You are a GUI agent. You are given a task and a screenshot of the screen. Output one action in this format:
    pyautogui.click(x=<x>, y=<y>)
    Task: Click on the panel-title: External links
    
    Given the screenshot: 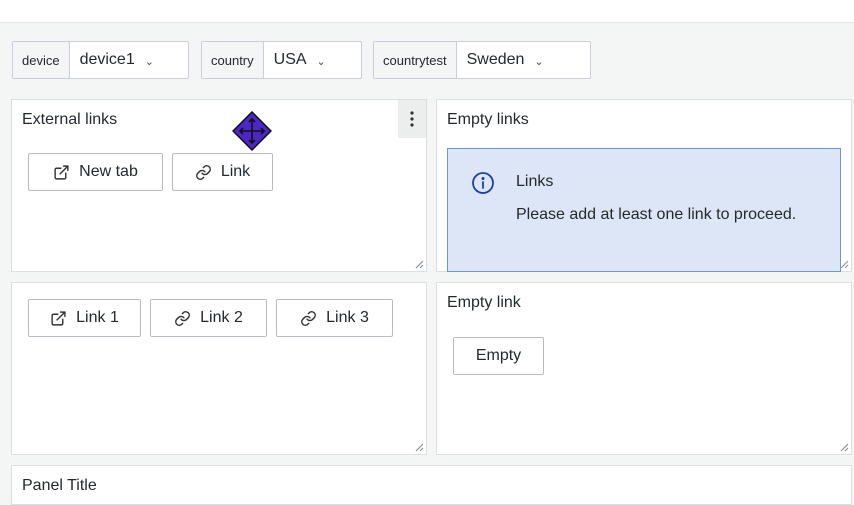 What is the action you would take?
    pyautogui.click(x=70, y=119)
    